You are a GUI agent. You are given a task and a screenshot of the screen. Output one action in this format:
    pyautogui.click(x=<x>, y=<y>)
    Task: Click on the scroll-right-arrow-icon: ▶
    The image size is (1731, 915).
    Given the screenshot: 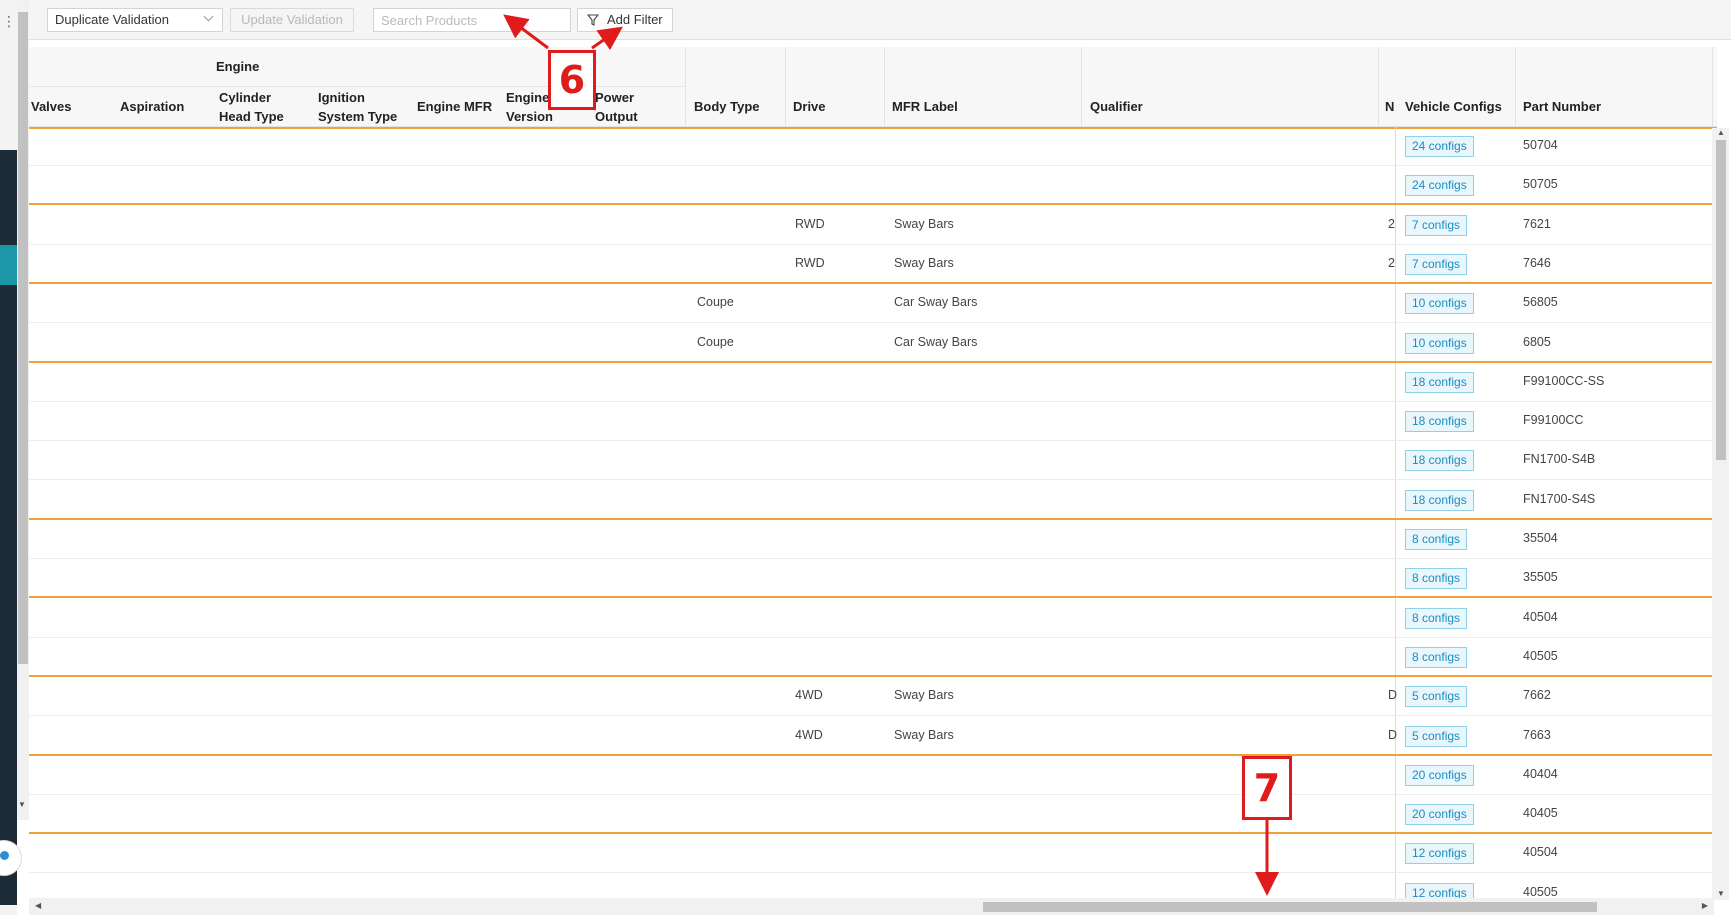 What is the action you would take?
    pyautogui.click(x=1705, y=905)
    